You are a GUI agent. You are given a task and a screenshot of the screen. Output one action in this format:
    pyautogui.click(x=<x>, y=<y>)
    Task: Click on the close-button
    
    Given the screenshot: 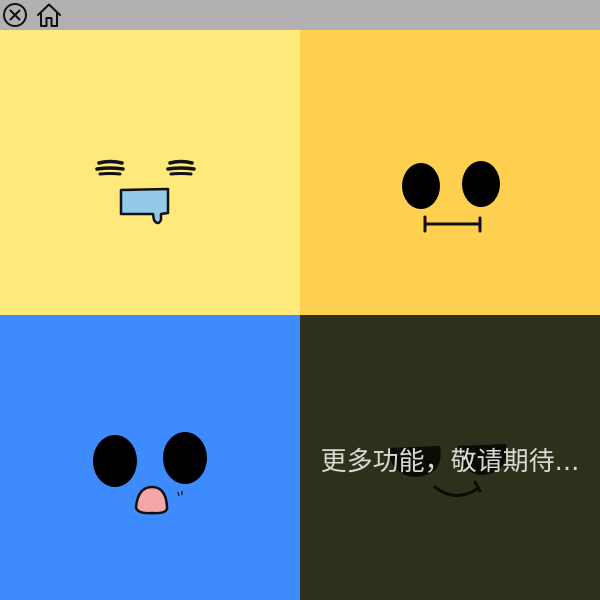 What is the action you would take?
    pyautogui.click(x=15, y=15)
    